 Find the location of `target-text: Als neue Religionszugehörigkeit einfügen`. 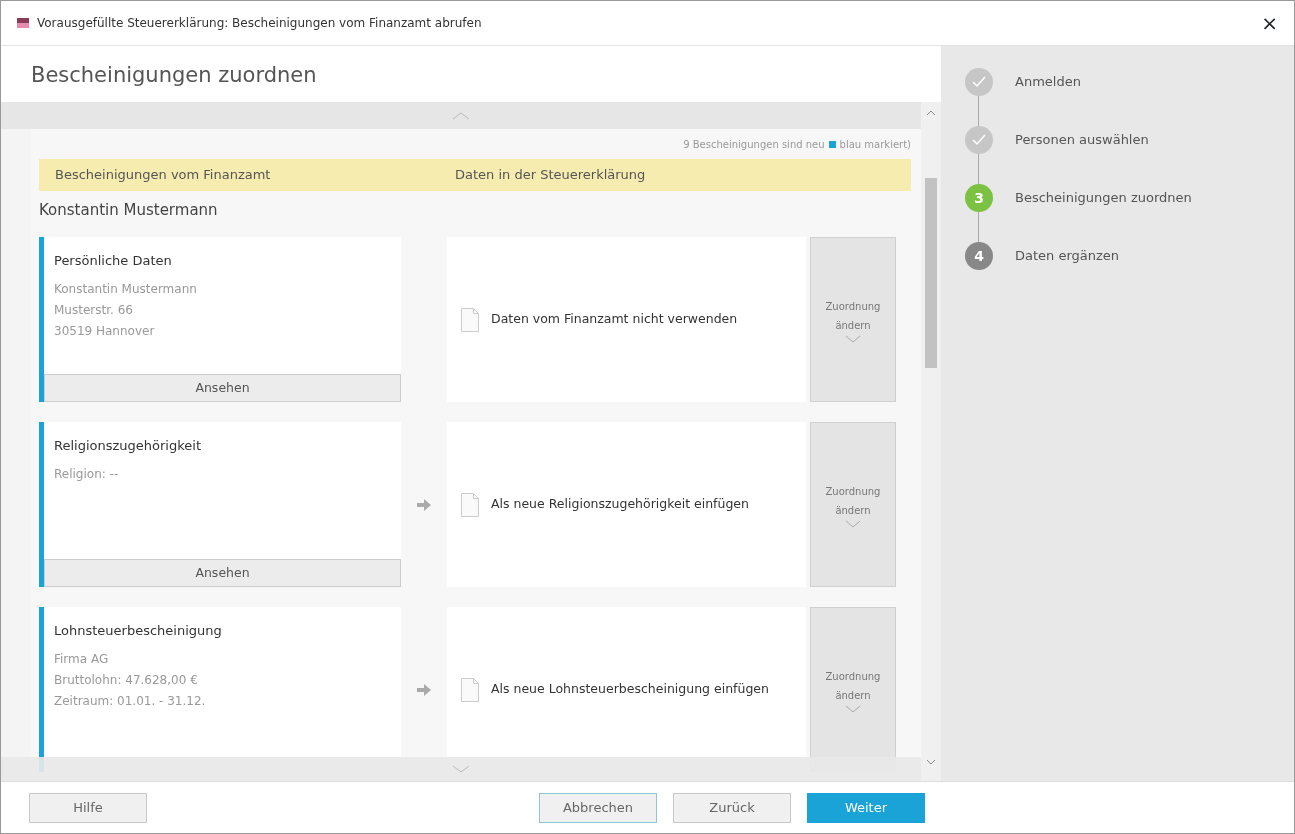

target-text: Als neue Religionszugehörigkeit einfügen is located at coordinates (620, 504).